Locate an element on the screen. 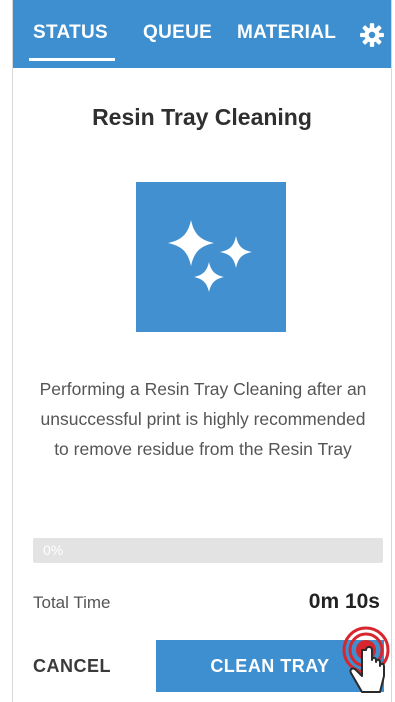 The width and height of the screenshot is (395, 702). progress-label: 0% is located at coordinates (53, 550).